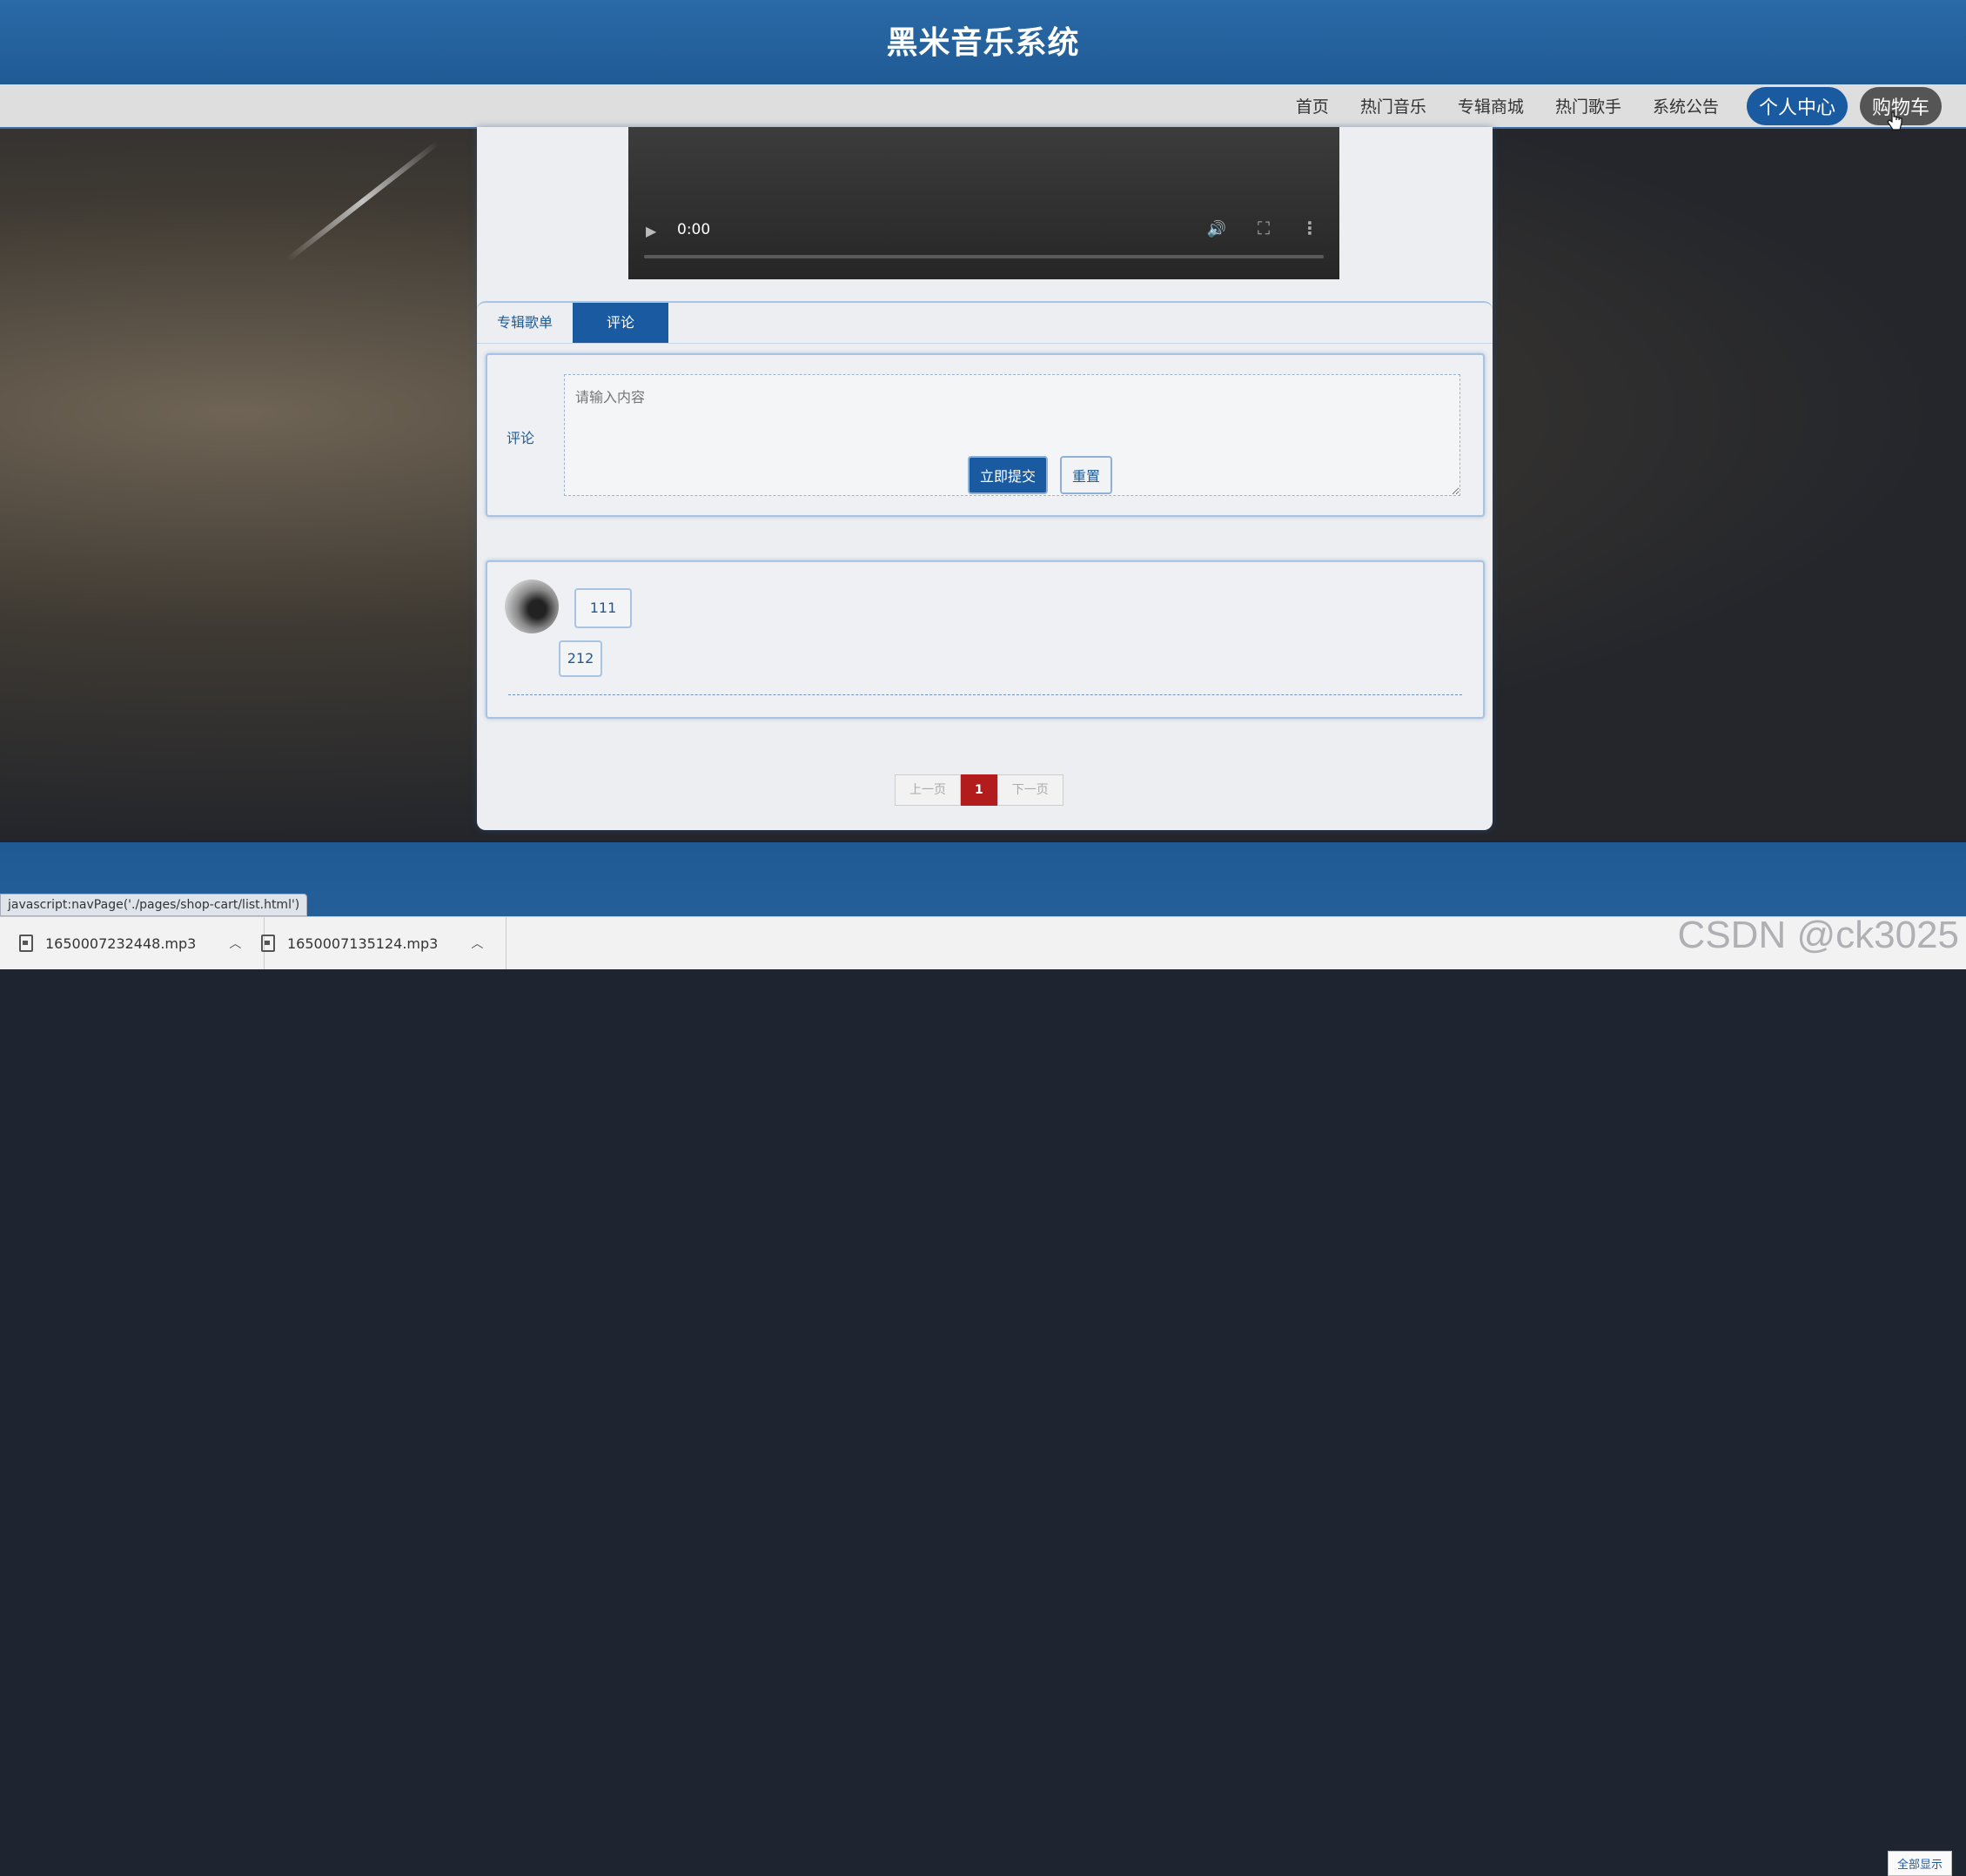  I want to click on pagination: 上一页 1 下一页, so click(979, 790).